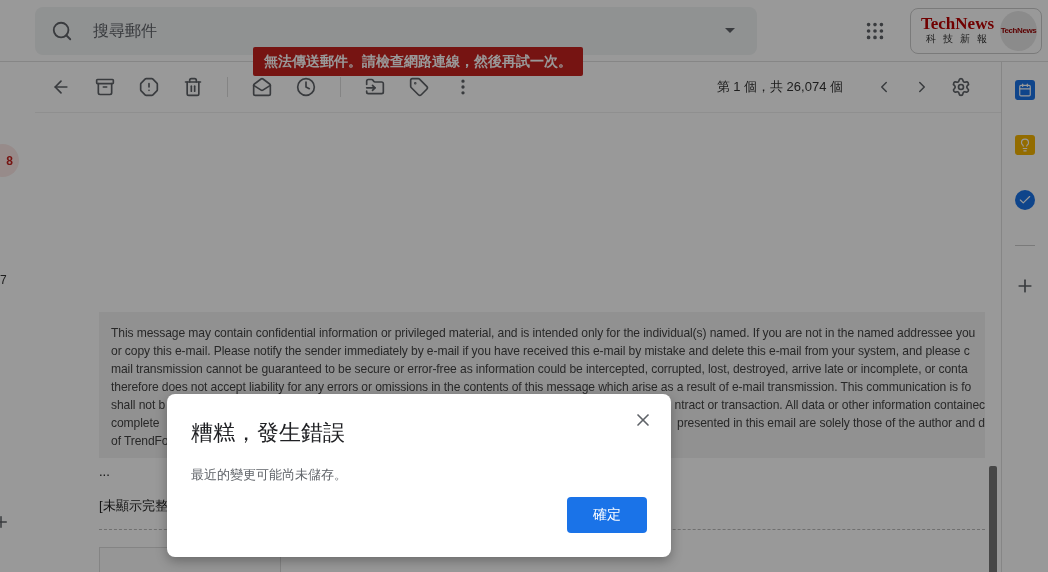  Describe the element at coordinates (957, 39) in the screenshot. I see `logo-subtitle: 科 技 新 報` at that location.